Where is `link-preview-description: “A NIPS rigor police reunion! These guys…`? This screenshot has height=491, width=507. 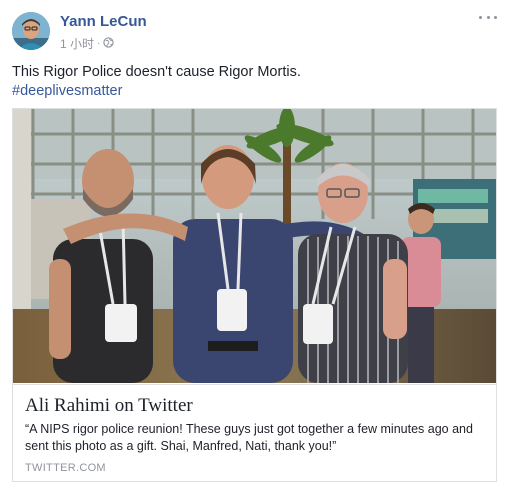
link-preview-description: “A NIPS rigor police reunion! These guys… is located at coordinates (249, 437).